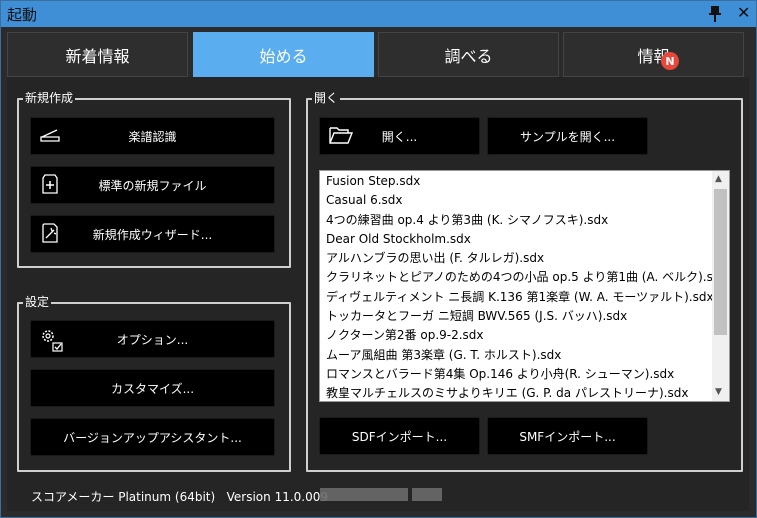  I want to click on scrollbar-thumb, so click(720, 262).